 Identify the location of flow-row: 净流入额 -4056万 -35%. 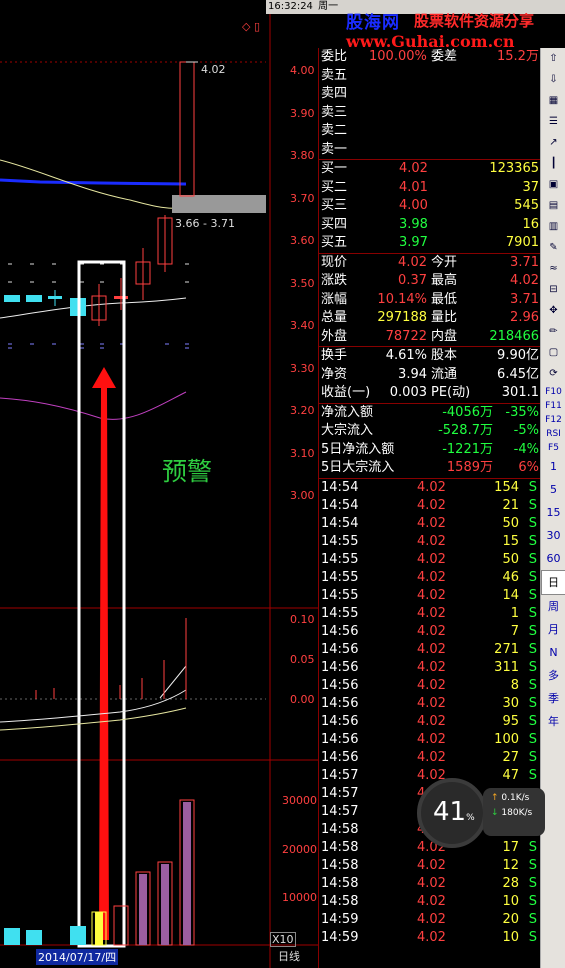
(430, 413).